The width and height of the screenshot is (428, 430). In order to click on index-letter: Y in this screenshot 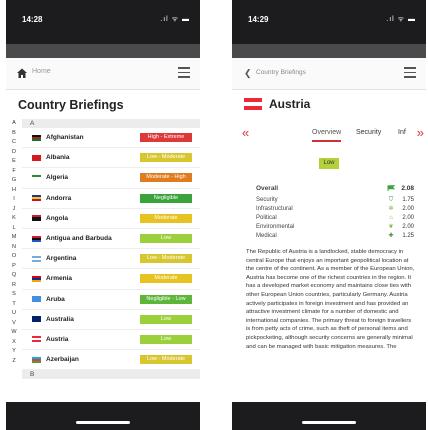, I will do `click(14, 352)`.